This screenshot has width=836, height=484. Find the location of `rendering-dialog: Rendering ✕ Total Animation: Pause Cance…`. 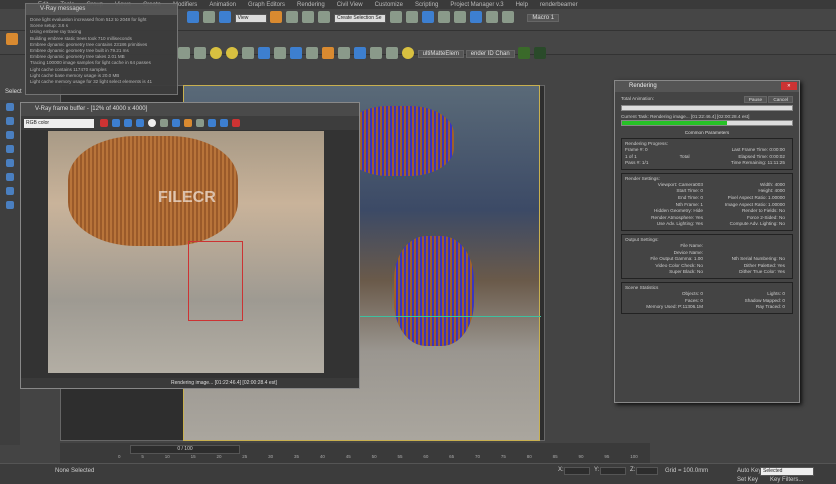

rendering-dialog: Rendering ✕ Total Animation: Pause Cance… is located at coordinates (707, 241).